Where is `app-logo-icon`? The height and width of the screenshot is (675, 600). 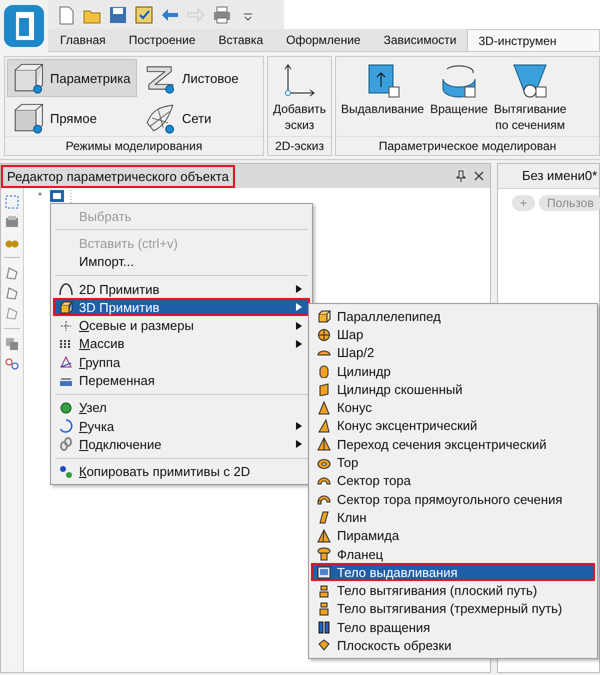
app-logo-icon is located at coordinates (24, 26).